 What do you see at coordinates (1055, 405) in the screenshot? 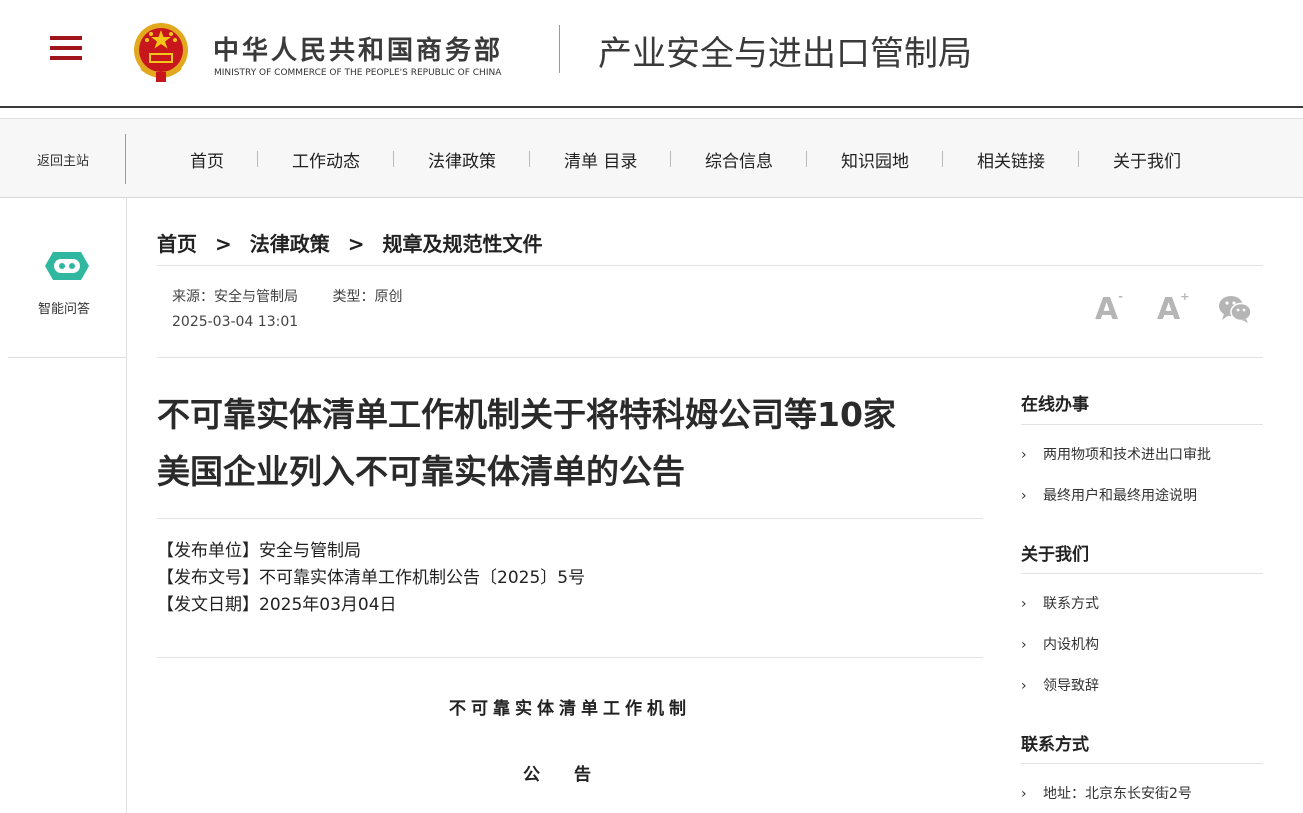
I see `online-services-heading: 在线办事` at bounding box center [1055, 405].